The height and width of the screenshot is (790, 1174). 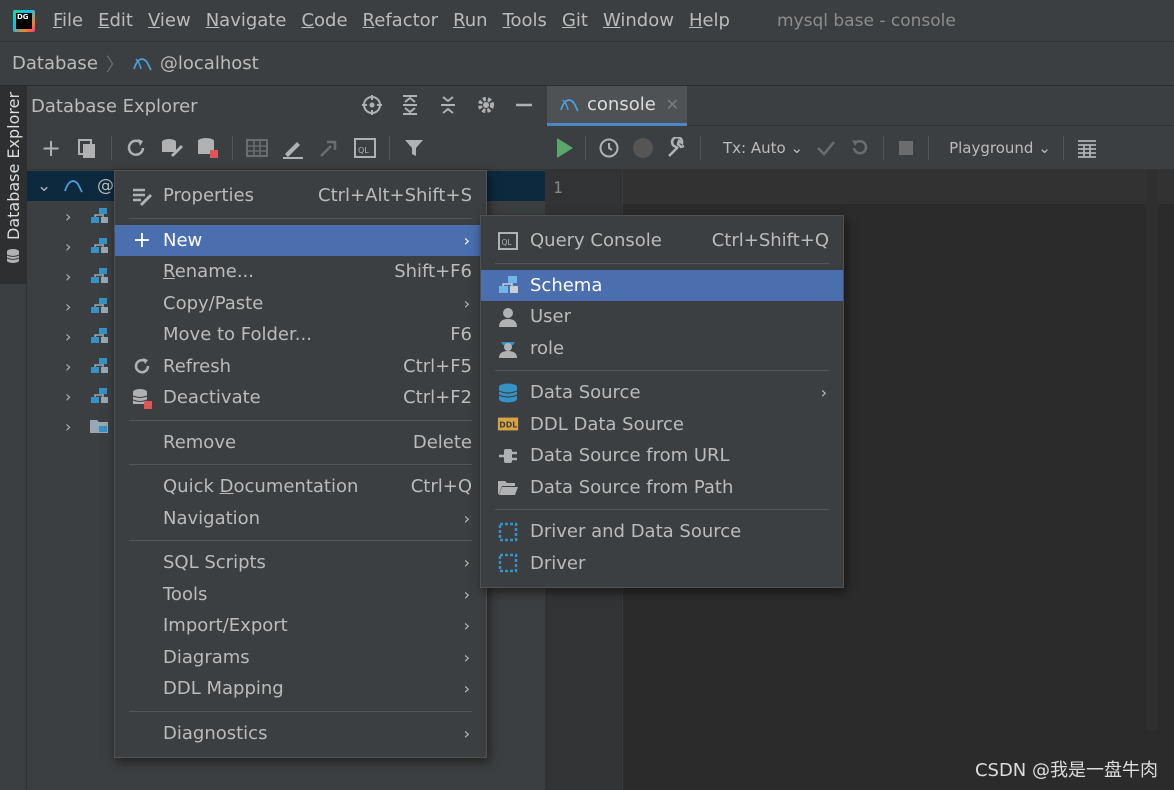 I want to click on wrench-icon, so click(x=677, y=147).